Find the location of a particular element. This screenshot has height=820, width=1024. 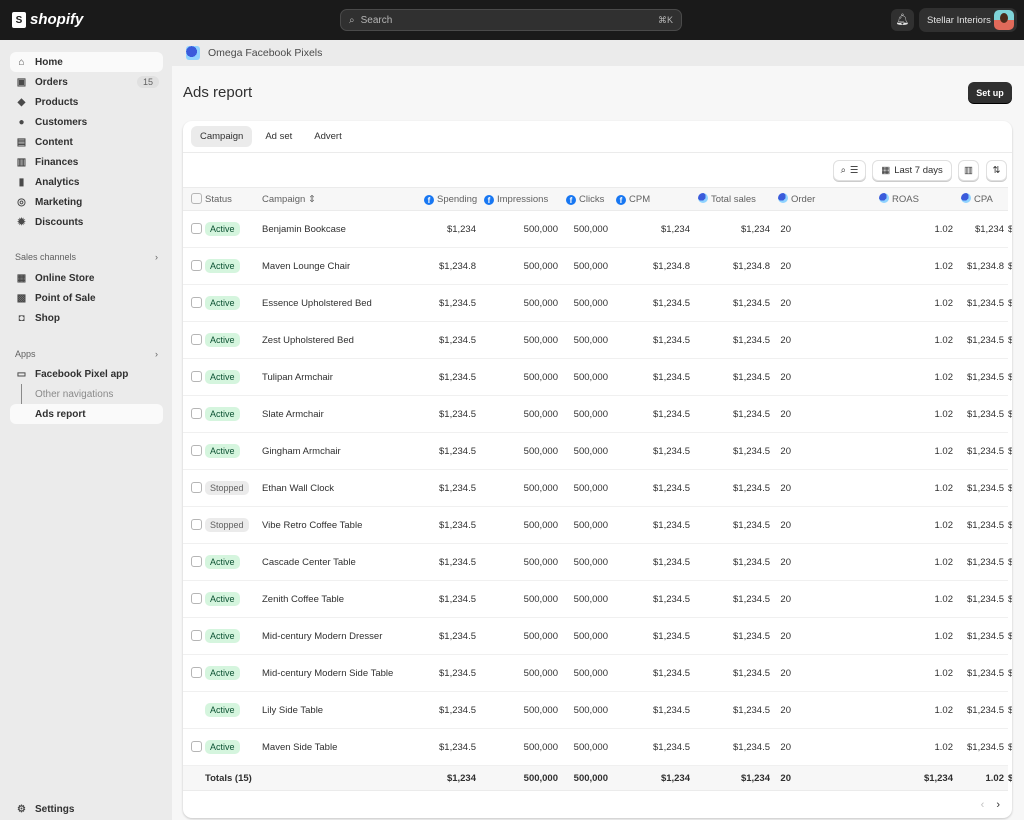

apps-header: Apps › is located at coordinates (86, 354).